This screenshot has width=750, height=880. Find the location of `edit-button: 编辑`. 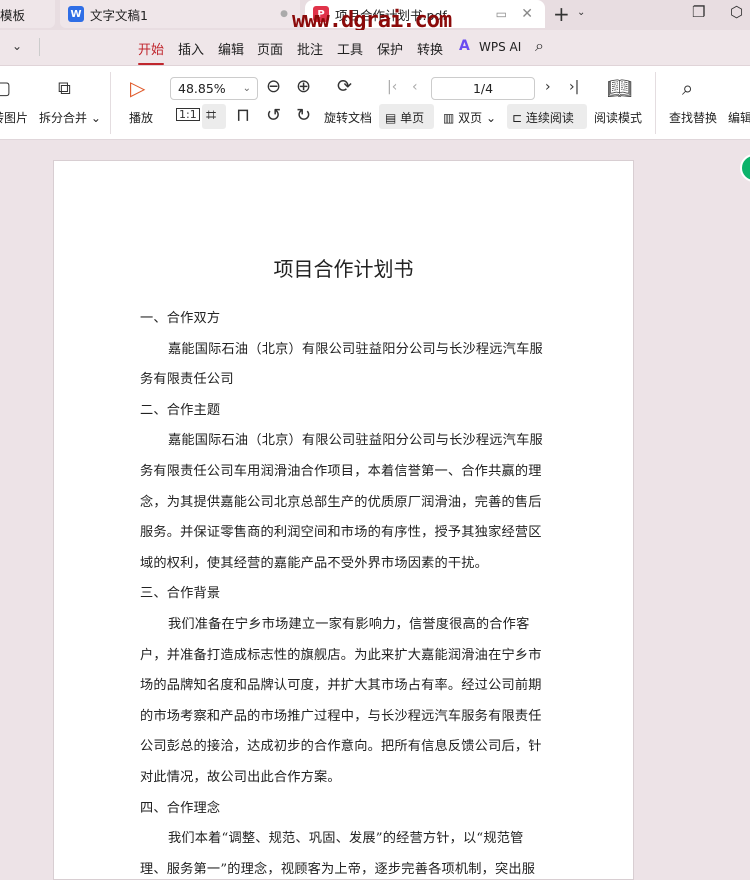

edit-button: 编辑 is located at coordinates (739, 117).